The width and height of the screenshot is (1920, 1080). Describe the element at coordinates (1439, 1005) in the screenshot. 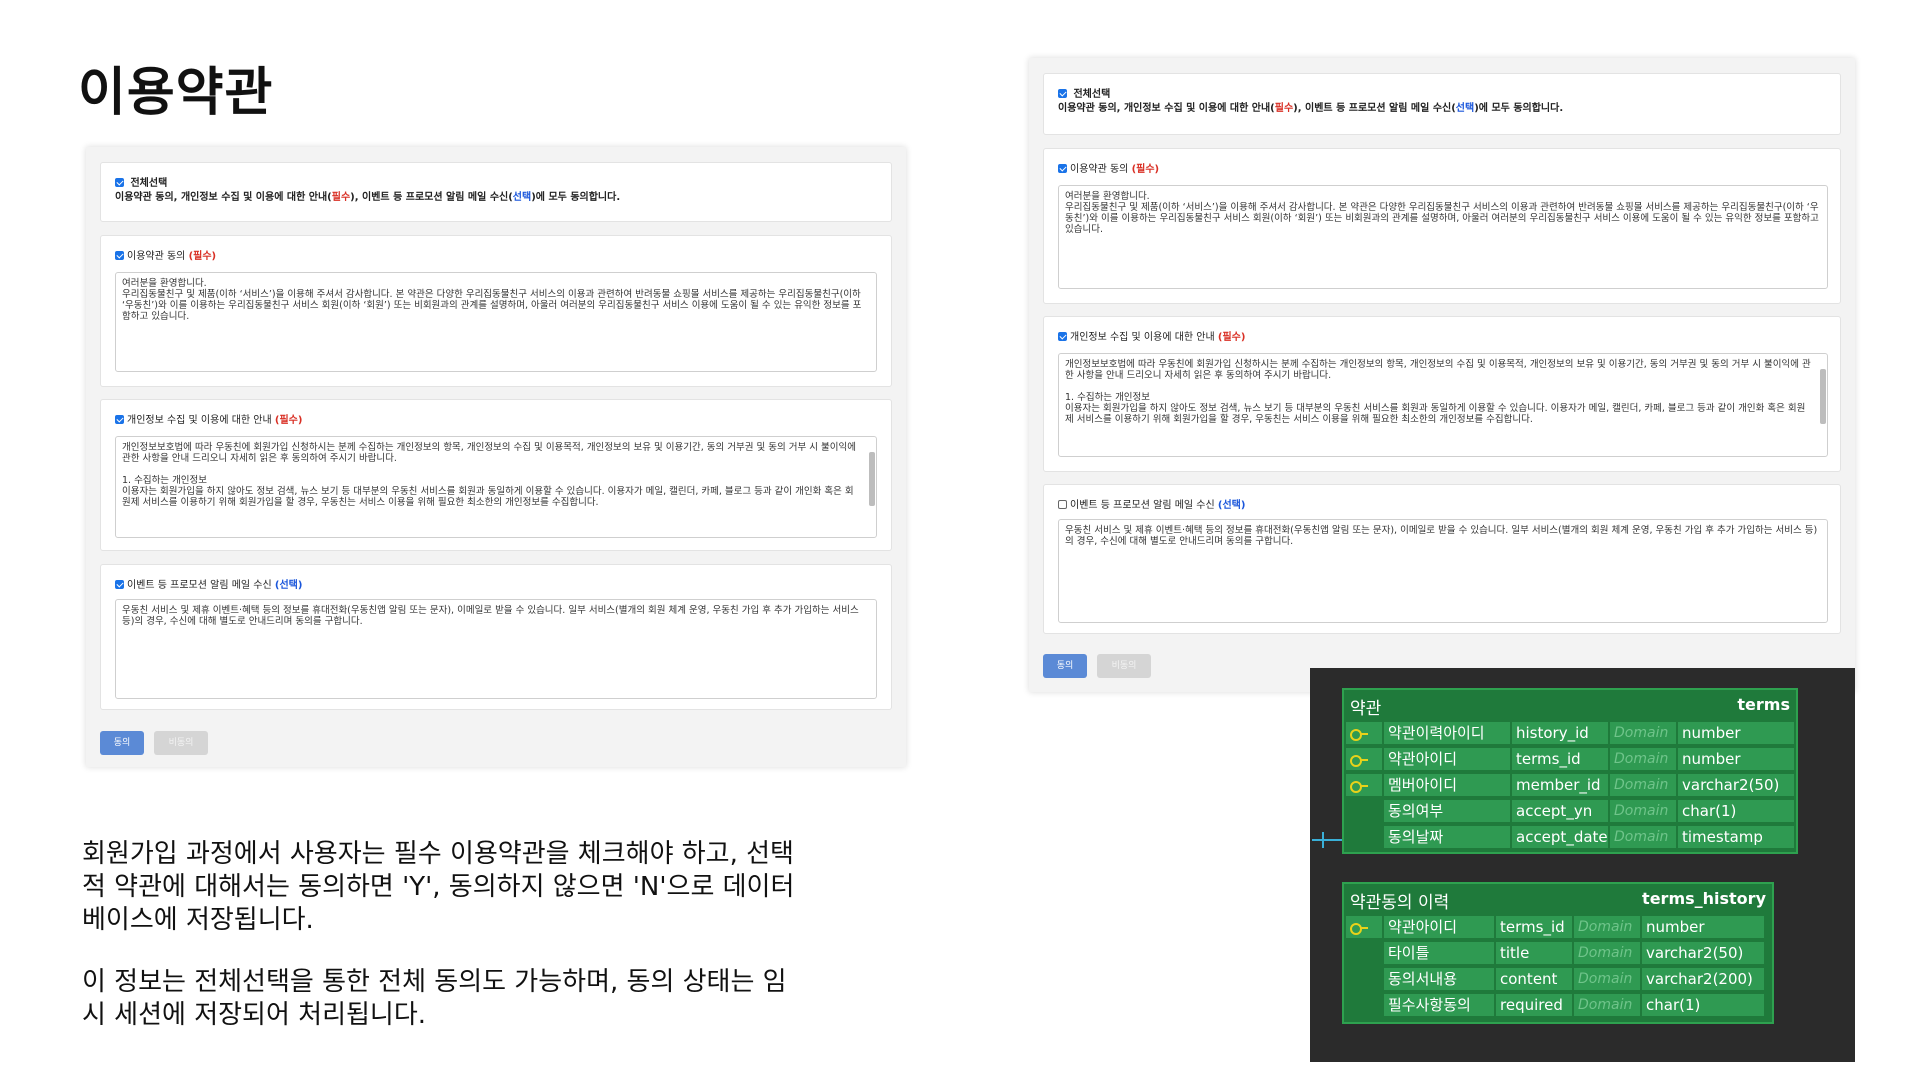

I see `logical-name-cell: 필수사항동의` at that location.